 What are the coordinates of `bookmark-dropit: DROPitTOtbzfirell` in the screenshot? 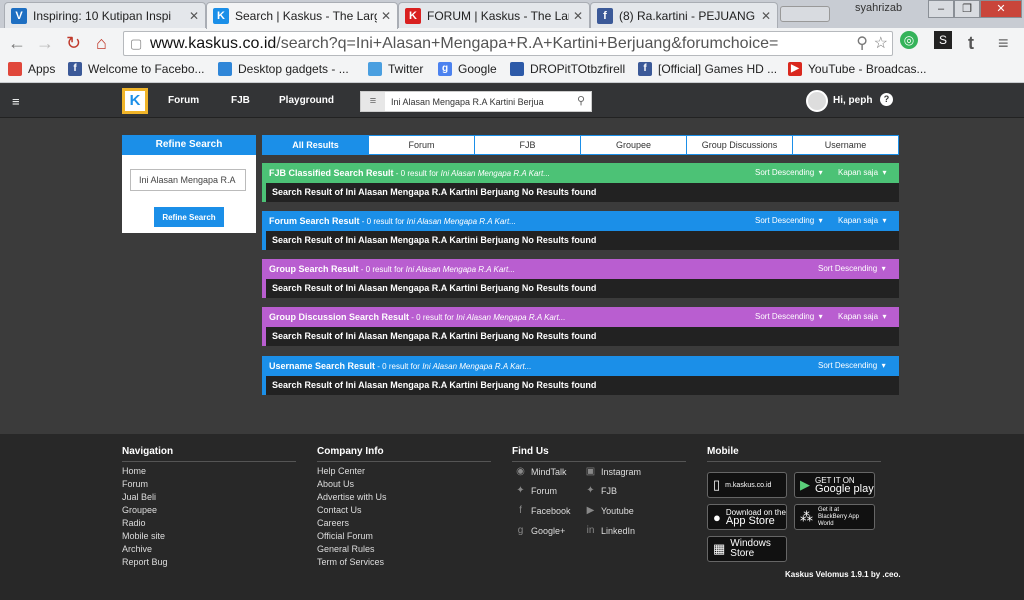 It's located at (567, 69).